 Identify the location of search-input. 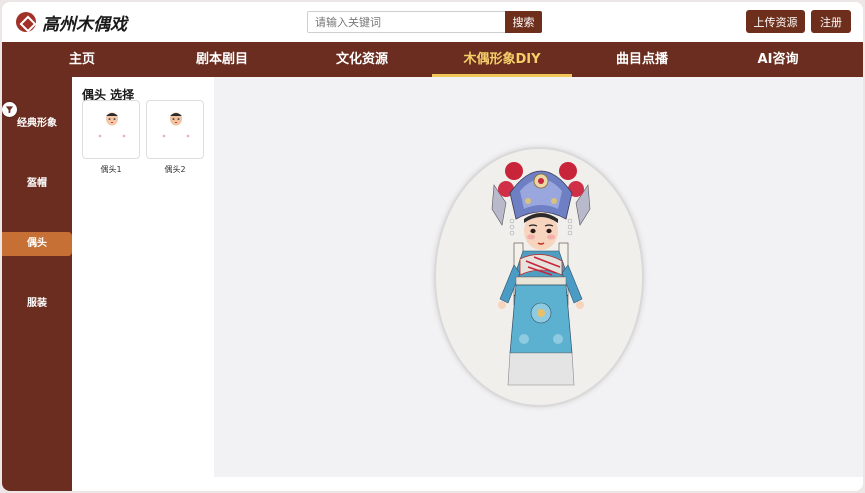
(406, 22).